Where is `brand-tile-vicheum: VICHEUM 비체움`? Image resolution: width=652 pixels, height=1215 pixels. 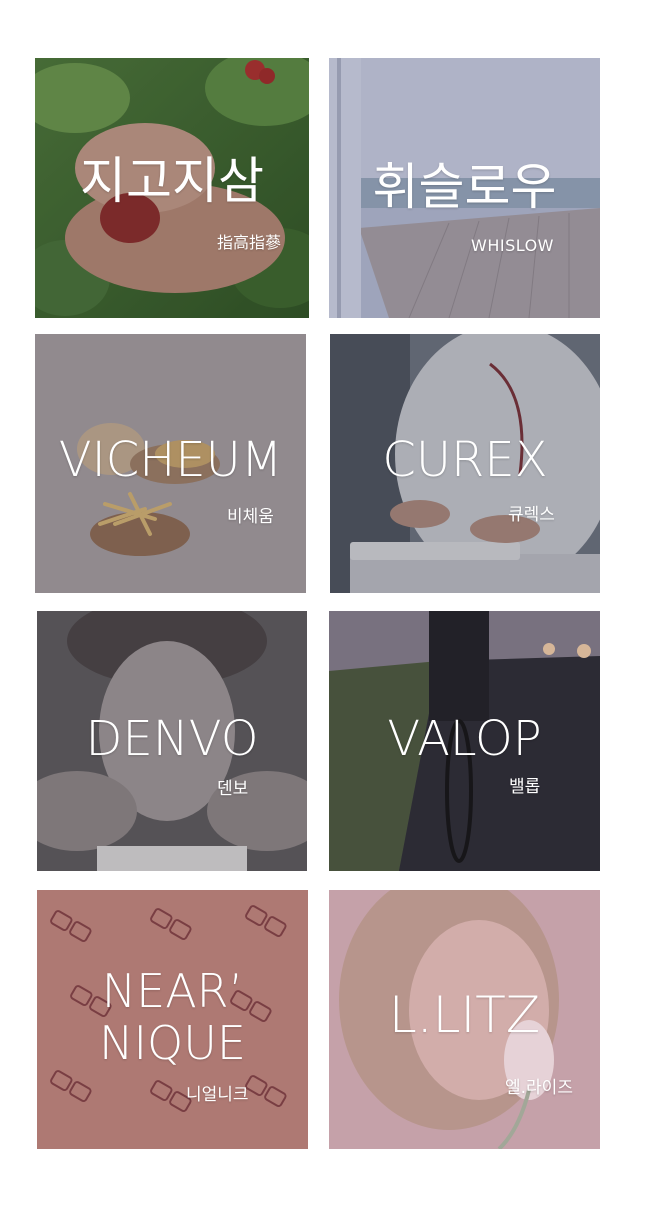
brand-tile-vicheum: VICHEUM 비체움 is located at coordinates (170, 463).